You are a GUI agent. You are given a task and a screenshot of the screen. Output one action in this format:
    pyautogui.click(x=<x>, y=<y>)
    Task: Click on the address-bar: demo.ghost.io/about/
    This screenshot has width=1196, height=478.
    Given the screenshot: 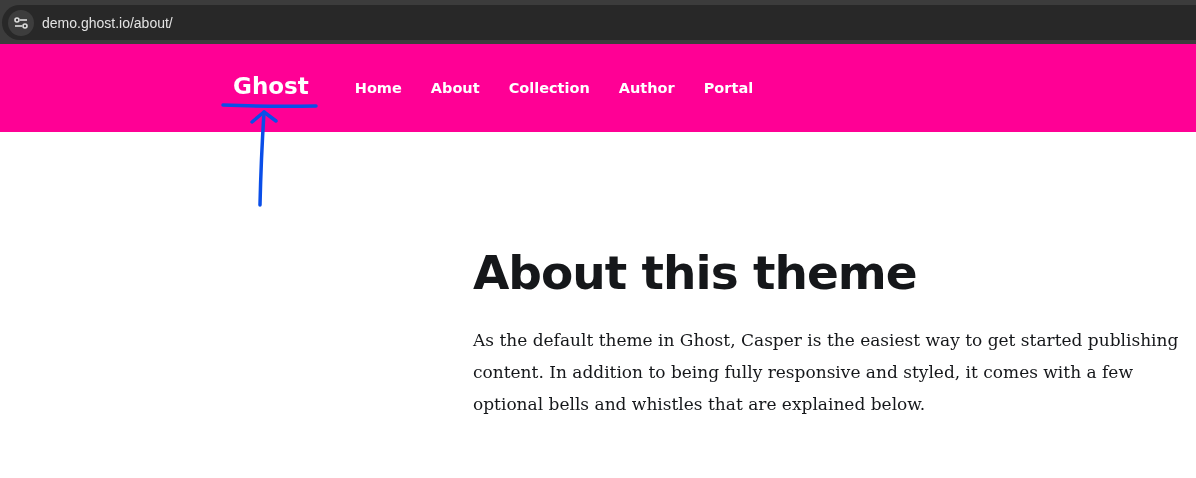 What is the action you would take?
    pyautogui.click(x=599, y=22)
    